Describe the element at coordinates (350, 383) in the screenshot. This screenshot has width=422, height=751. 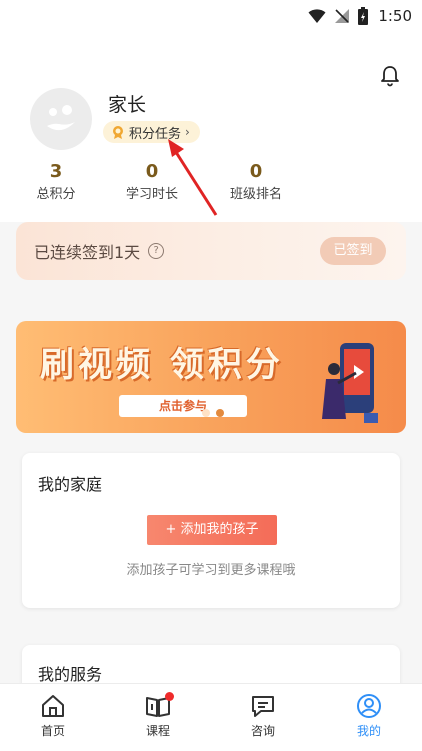
I see `phone-illustration-icon` at that location.